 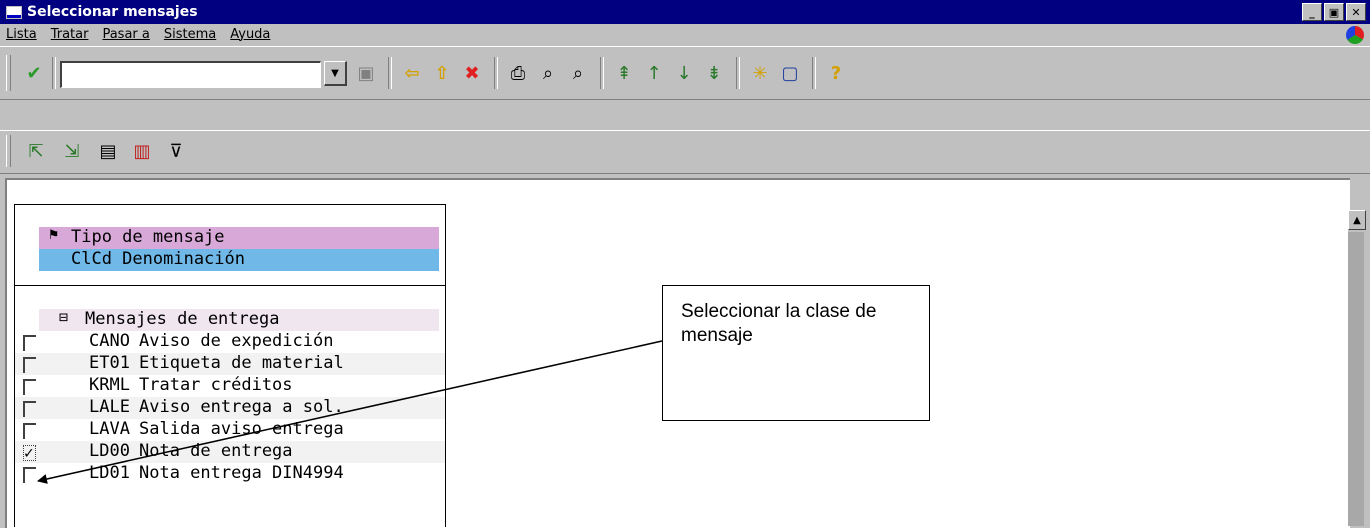 I want to click on annotation-arrow, so click(x=350, y=412).